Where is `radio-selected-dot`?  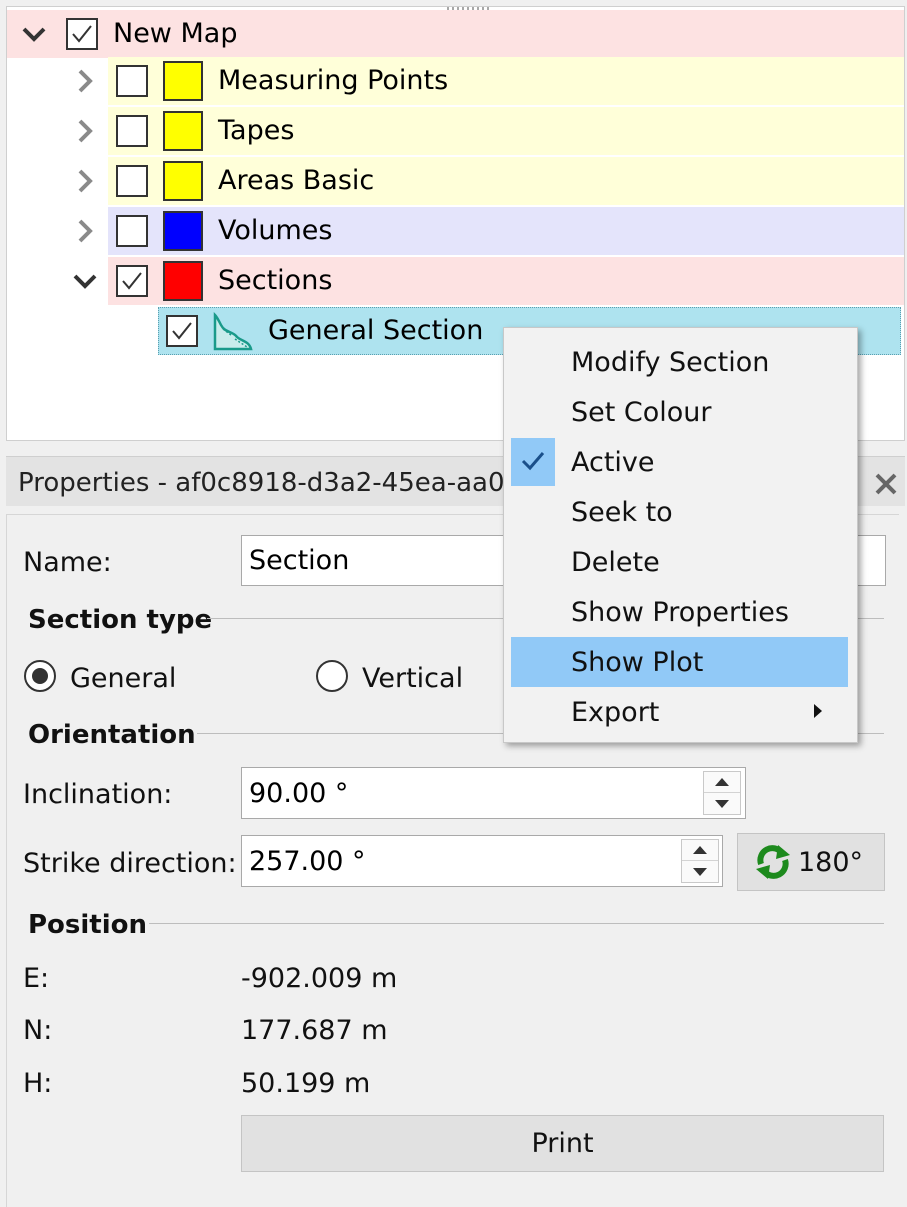 radio-selected-dot is located at coordinates (40, 676).